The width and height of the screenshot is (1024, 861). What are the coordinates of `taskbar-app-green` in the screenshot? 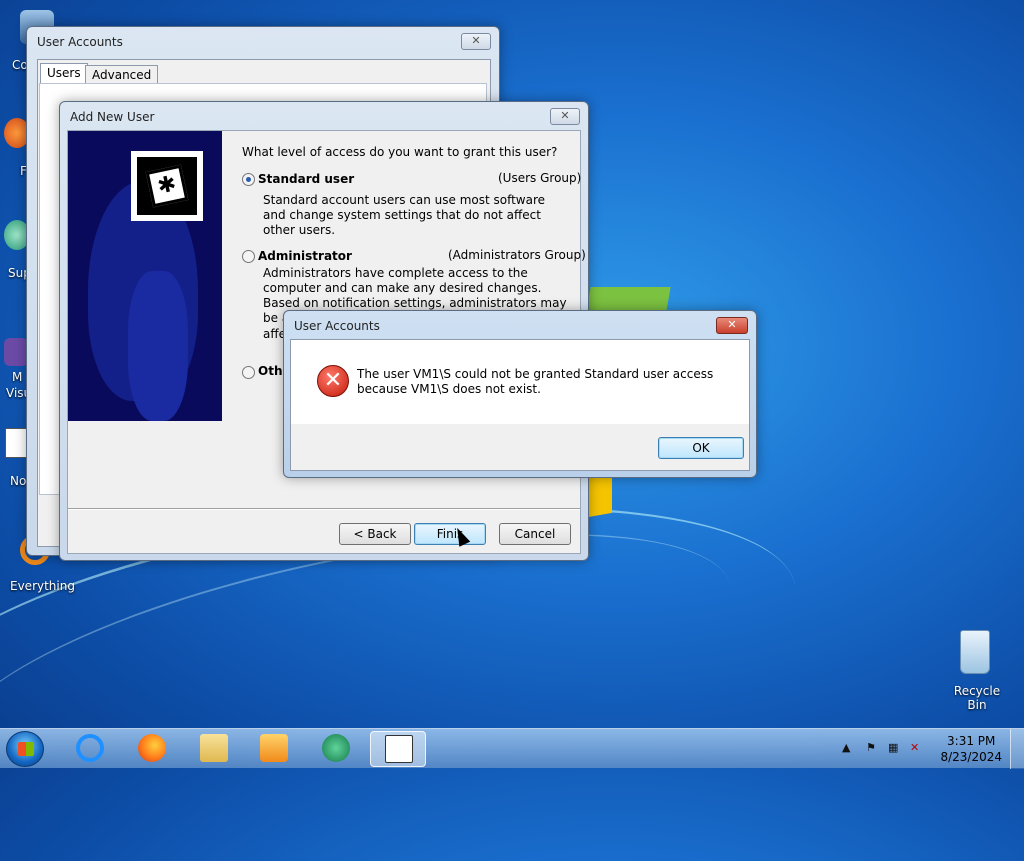 It's located at (336, 749).